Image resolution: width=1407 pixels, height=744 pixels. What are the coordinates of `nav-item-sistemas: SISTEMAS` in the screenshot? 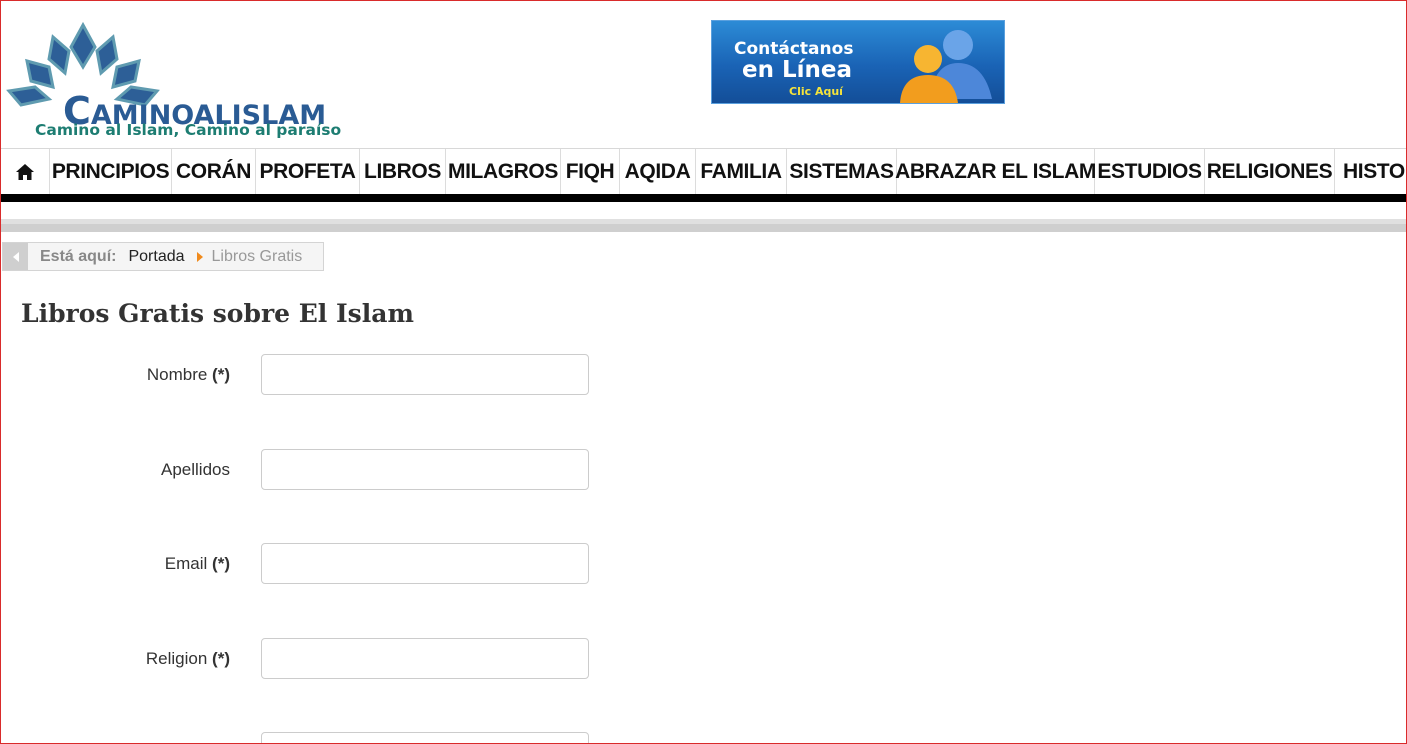 It's located at (842, 172).